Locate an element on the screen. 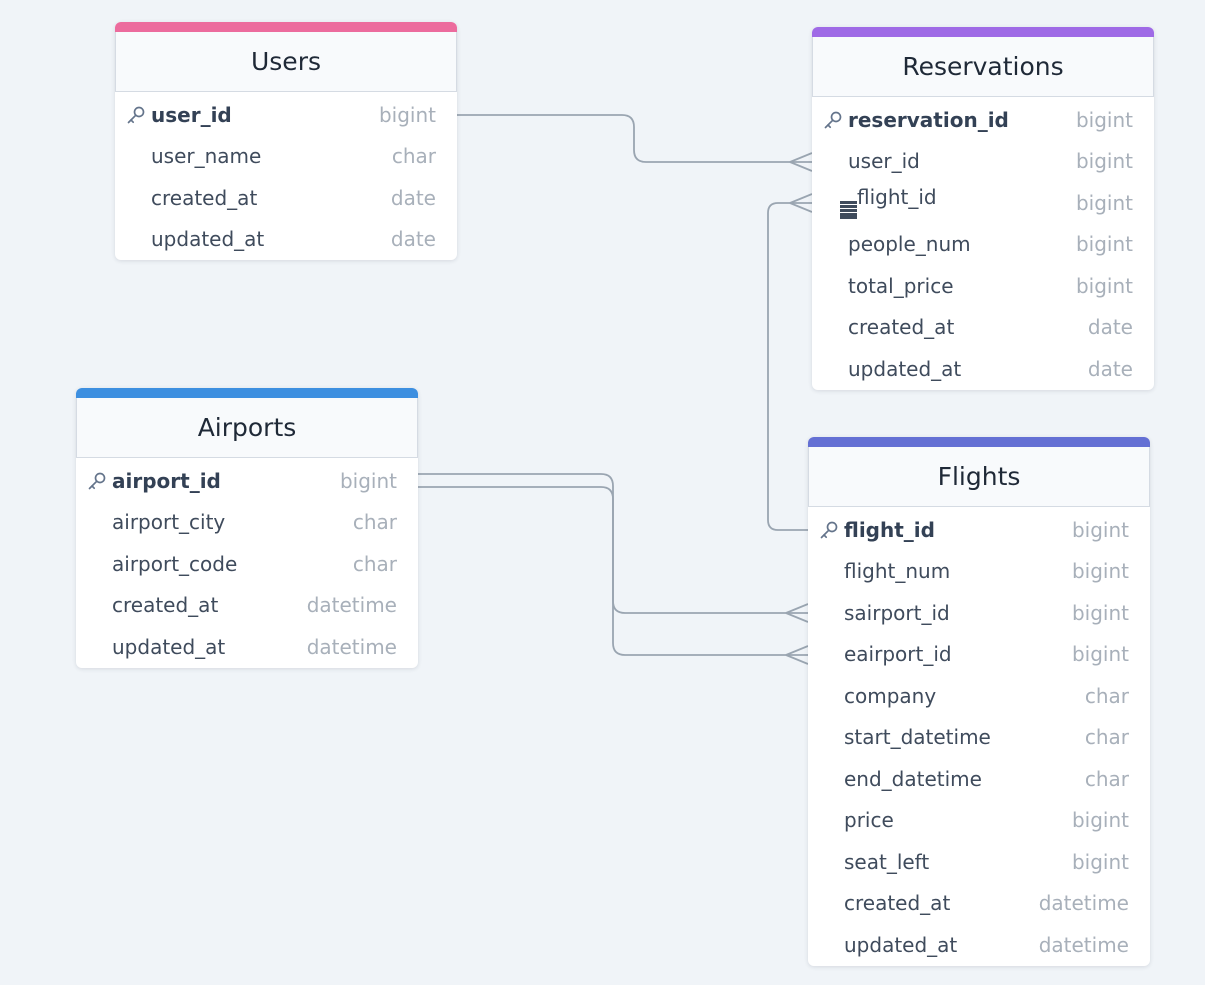 The height and width of the screenshot is (985, 1205). field-name: end_datetime is located at coordinates (913, 778).